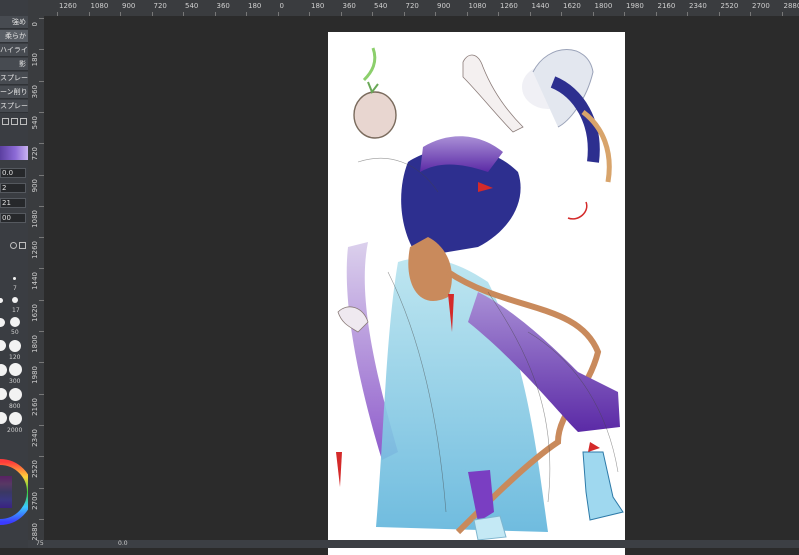  What do you see at coordinates (15, 394) in the screenshot?
I see `brush-size-800-dot` at bounding box center [15, 394].